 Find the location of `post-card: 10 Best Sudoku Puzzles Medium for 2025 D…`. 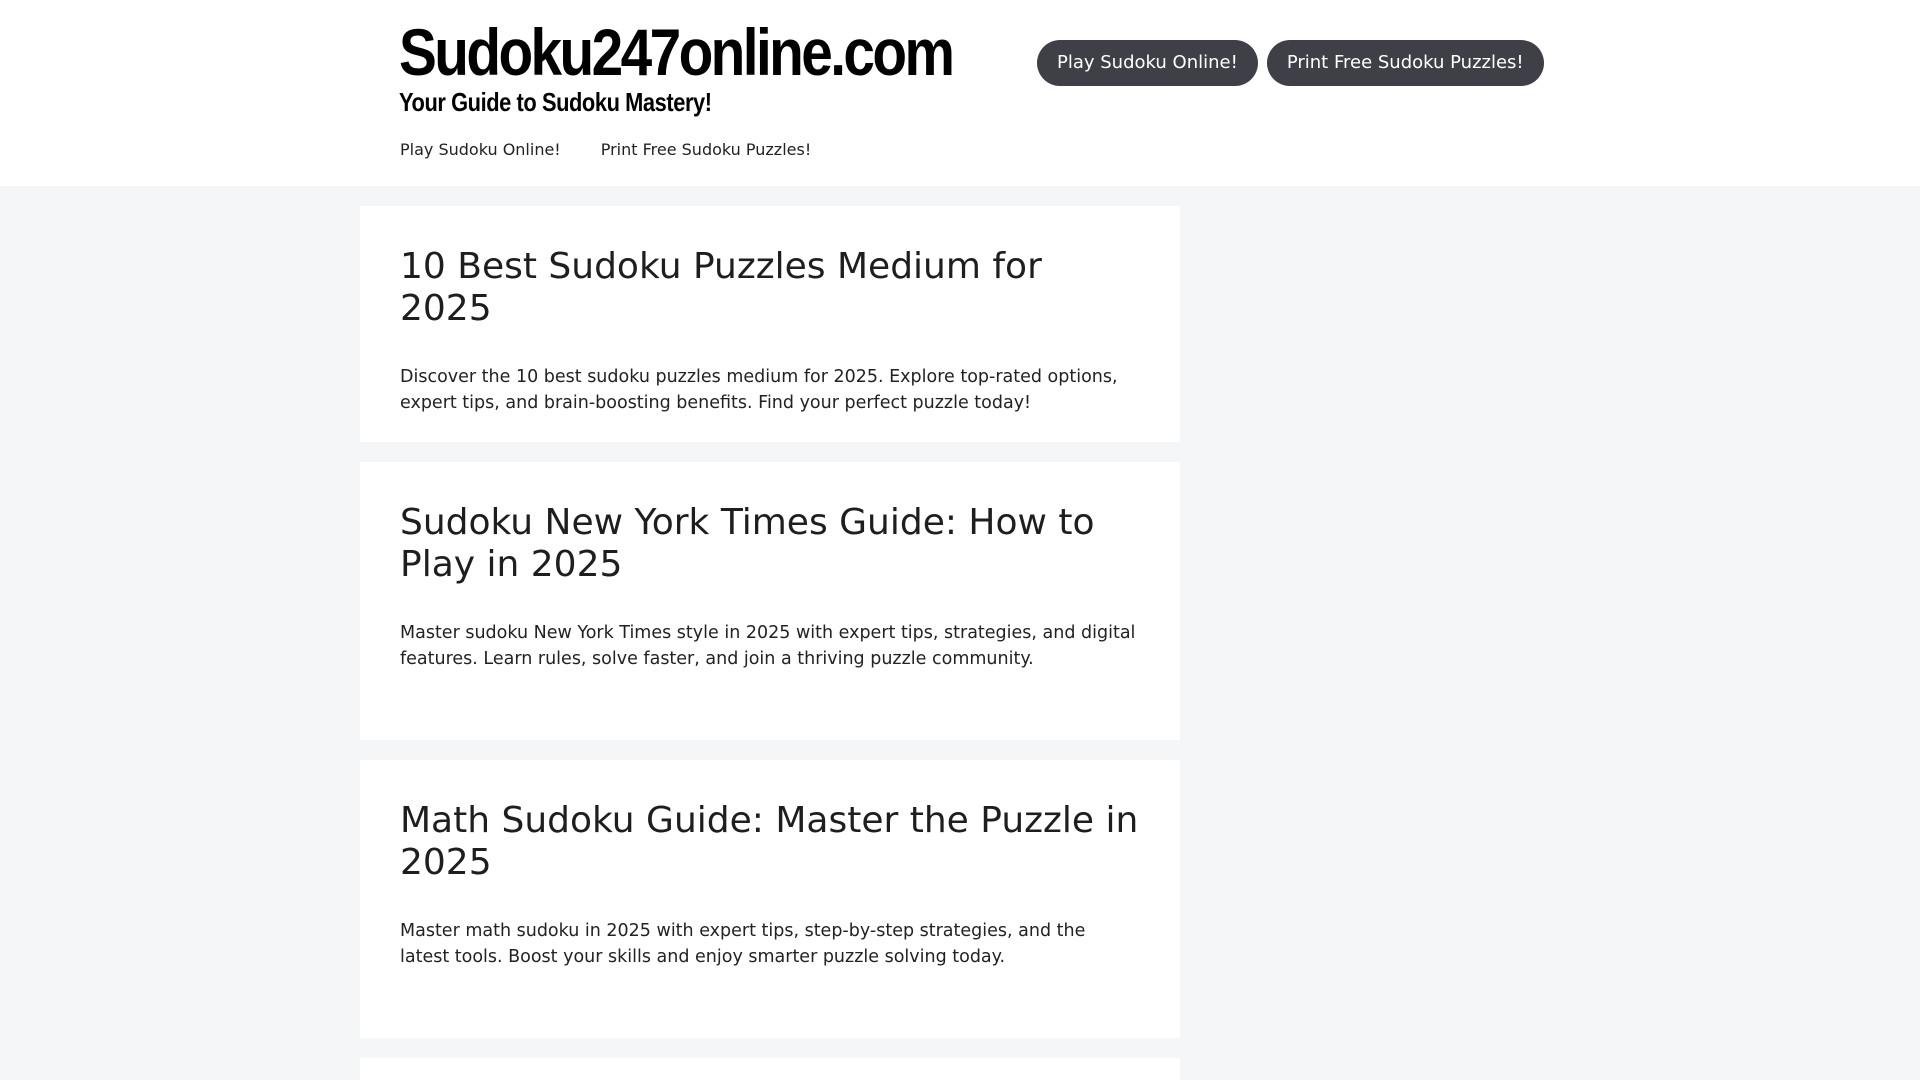

post-card: 10 Best Sudoku Puzzles Medium for 2025 D… is located at coordinates (770, 324).